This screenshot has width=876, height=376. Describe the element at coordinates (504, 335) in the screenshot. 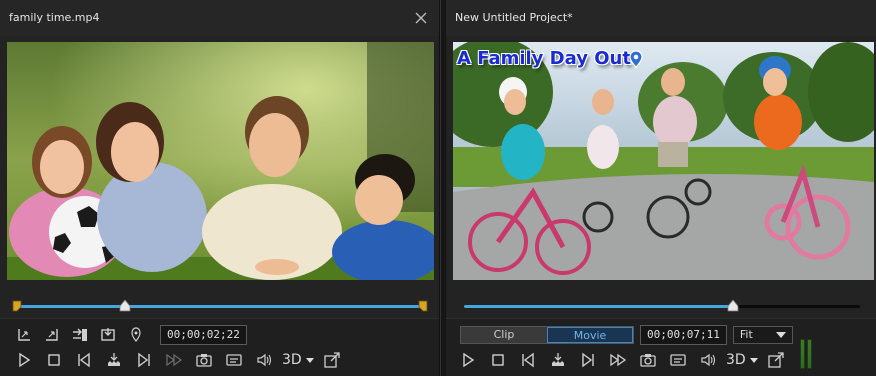

I see `clip-mode-button: Clip` at that location.